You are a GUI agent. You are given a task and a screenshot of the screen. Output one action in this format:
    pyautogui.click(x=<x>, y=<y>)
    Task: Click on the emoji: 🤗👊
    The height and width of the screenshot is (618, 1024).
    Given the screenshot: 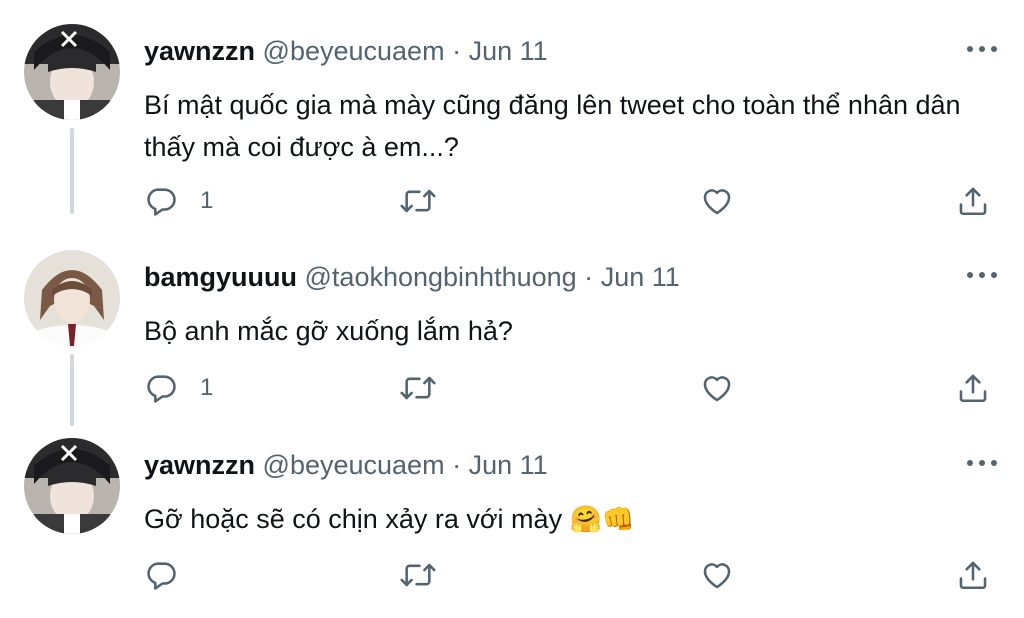 What is the action you would take?
    pyautogui.click(x=602, y=519)
    